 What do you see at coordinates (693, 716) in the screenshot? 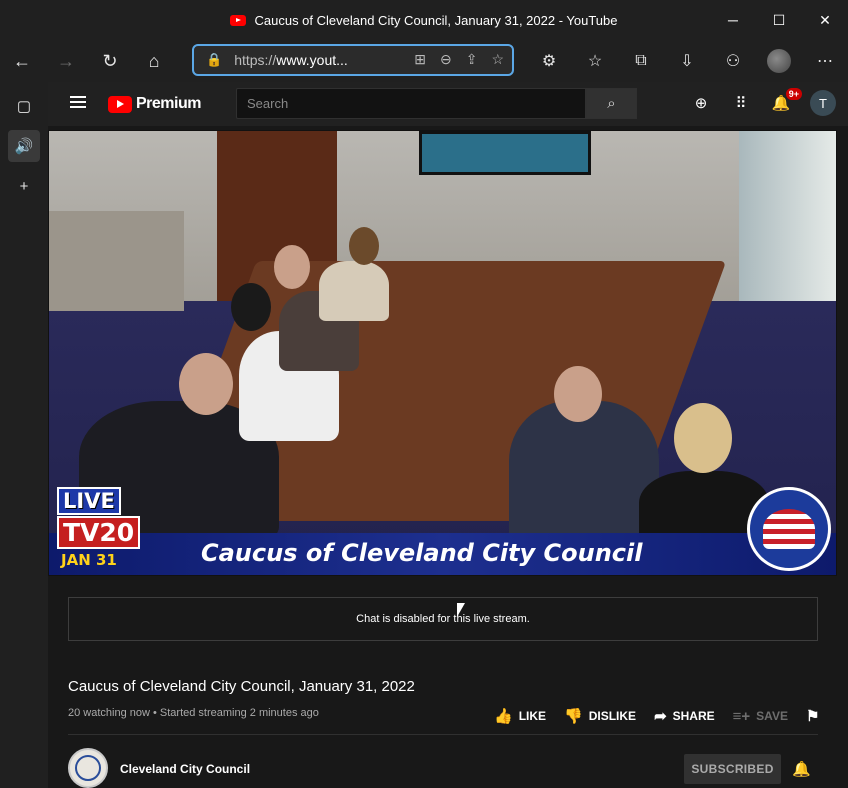
I see `share-label: SHARE` at bounding box center [693, 716].